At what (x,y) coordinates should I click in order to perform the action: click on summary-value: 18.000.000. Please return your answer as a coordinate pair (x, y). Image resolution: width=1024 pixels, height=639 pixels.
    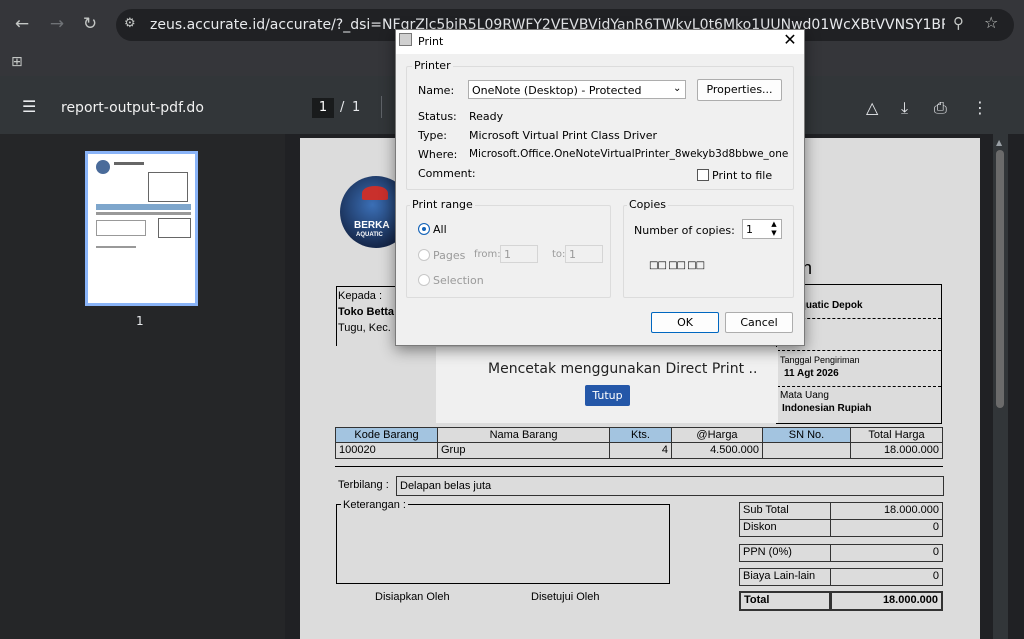
    Looking at the image, I should click on (886, 511).